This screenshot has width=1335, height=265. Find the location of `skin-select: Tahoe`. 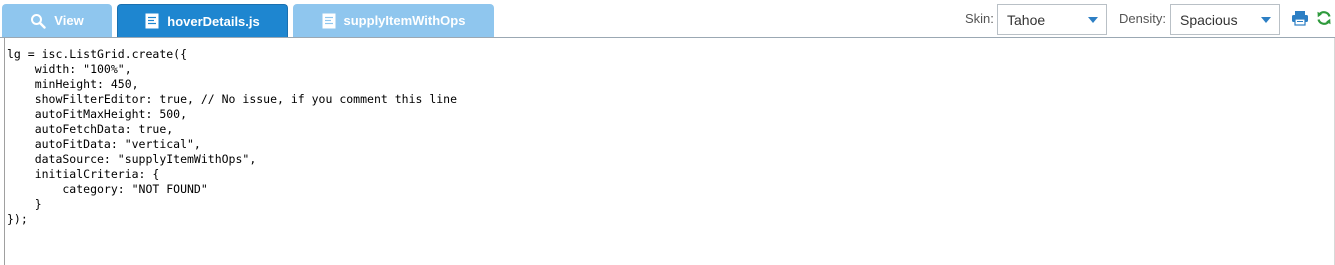

skin-select: Tahoe is located at coordinates (1052, 19).